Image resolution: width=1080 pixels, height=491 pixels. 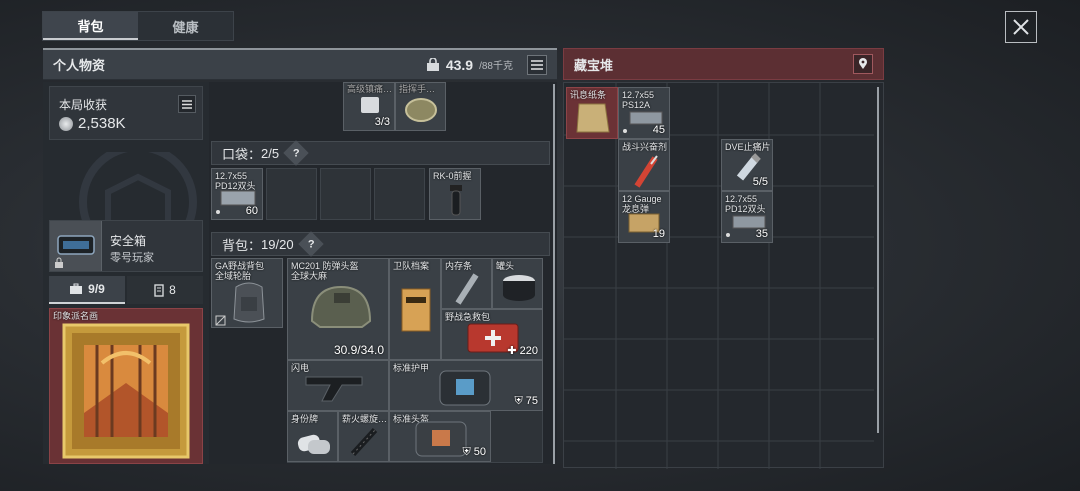 I want to click on helmet2-value: ⛨ 50, so click(x=474, y=452).